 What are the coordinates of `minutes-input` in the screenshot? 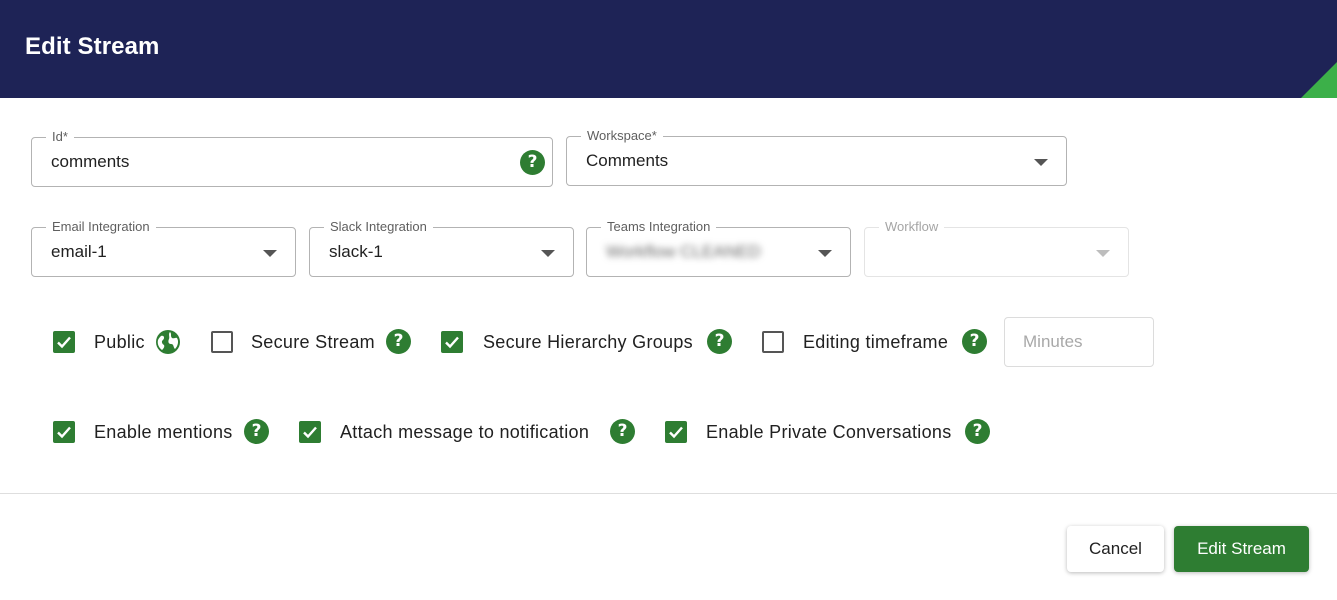 It's located at (1079, 342).